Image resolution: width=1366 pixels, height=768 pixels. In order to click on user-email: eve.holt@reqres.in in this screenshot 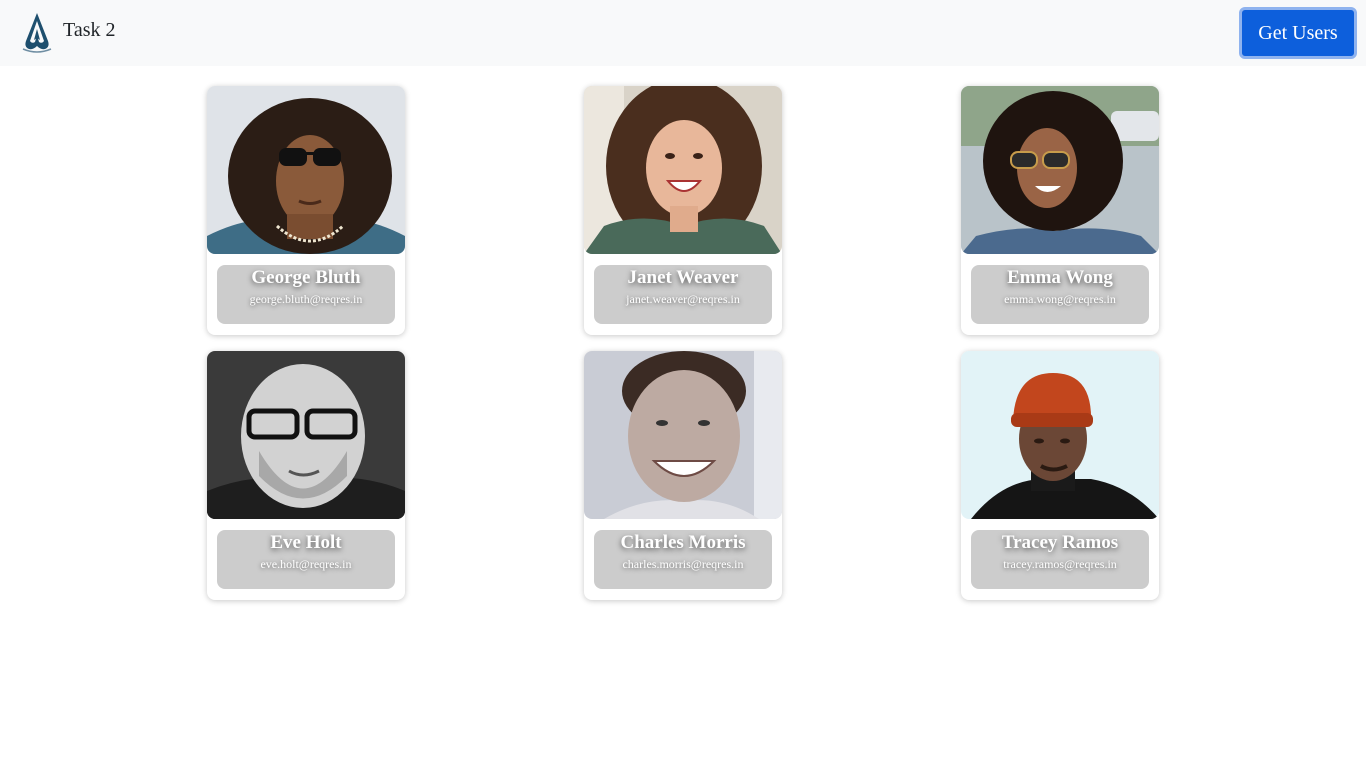, I will do `click(306, 564)`.